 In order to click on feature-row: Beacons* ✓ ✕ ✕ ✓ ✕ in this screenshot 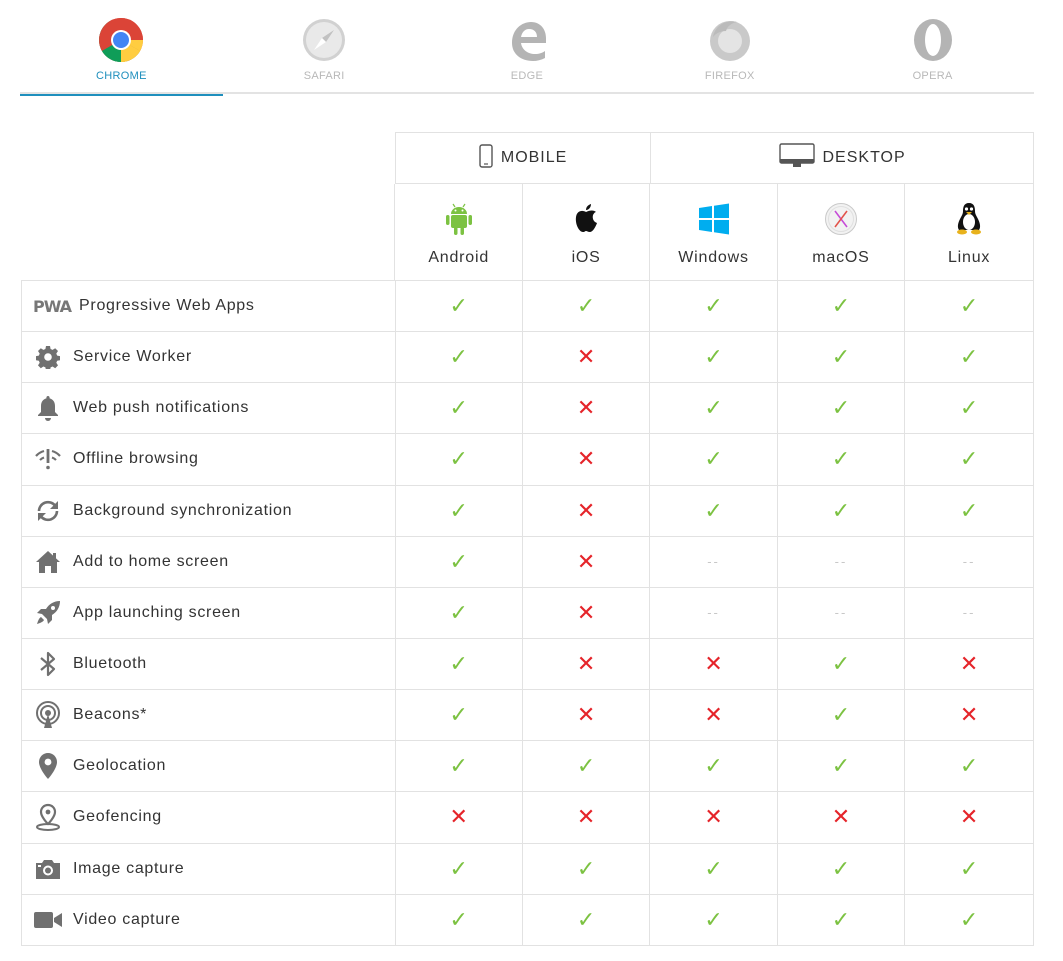, I will do `click(528, 716)`.